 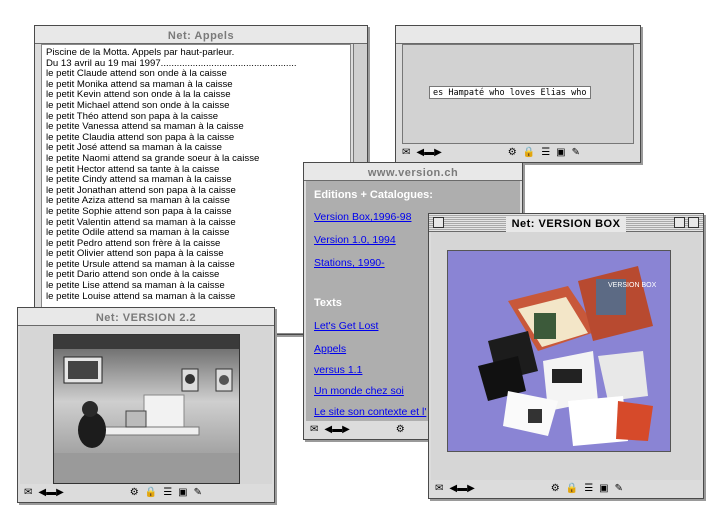 I want to click on marquee-window: es Hampaté who loves Elias who ✉ ◀▬▶ ⚙ 🔒 ☰ ▣ ✎, so click(x=518, y=94).